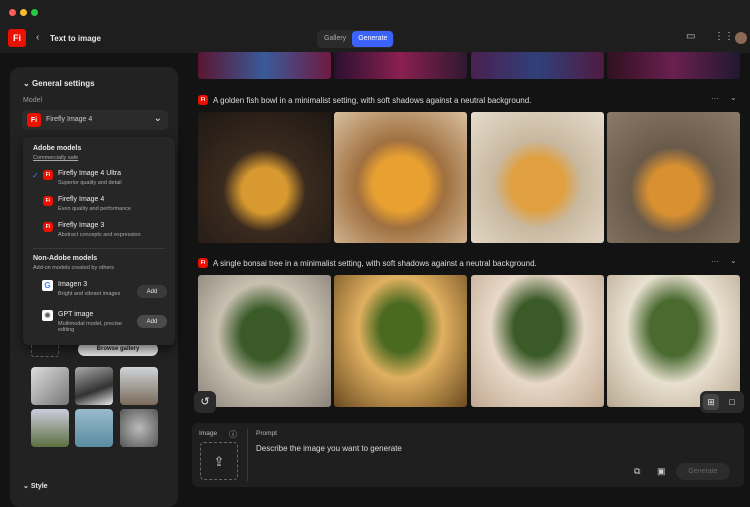 The width and height of the screenshot is (750, 507). I want to click on style-section-toggle: ⌄ Style, so click(35, 486).